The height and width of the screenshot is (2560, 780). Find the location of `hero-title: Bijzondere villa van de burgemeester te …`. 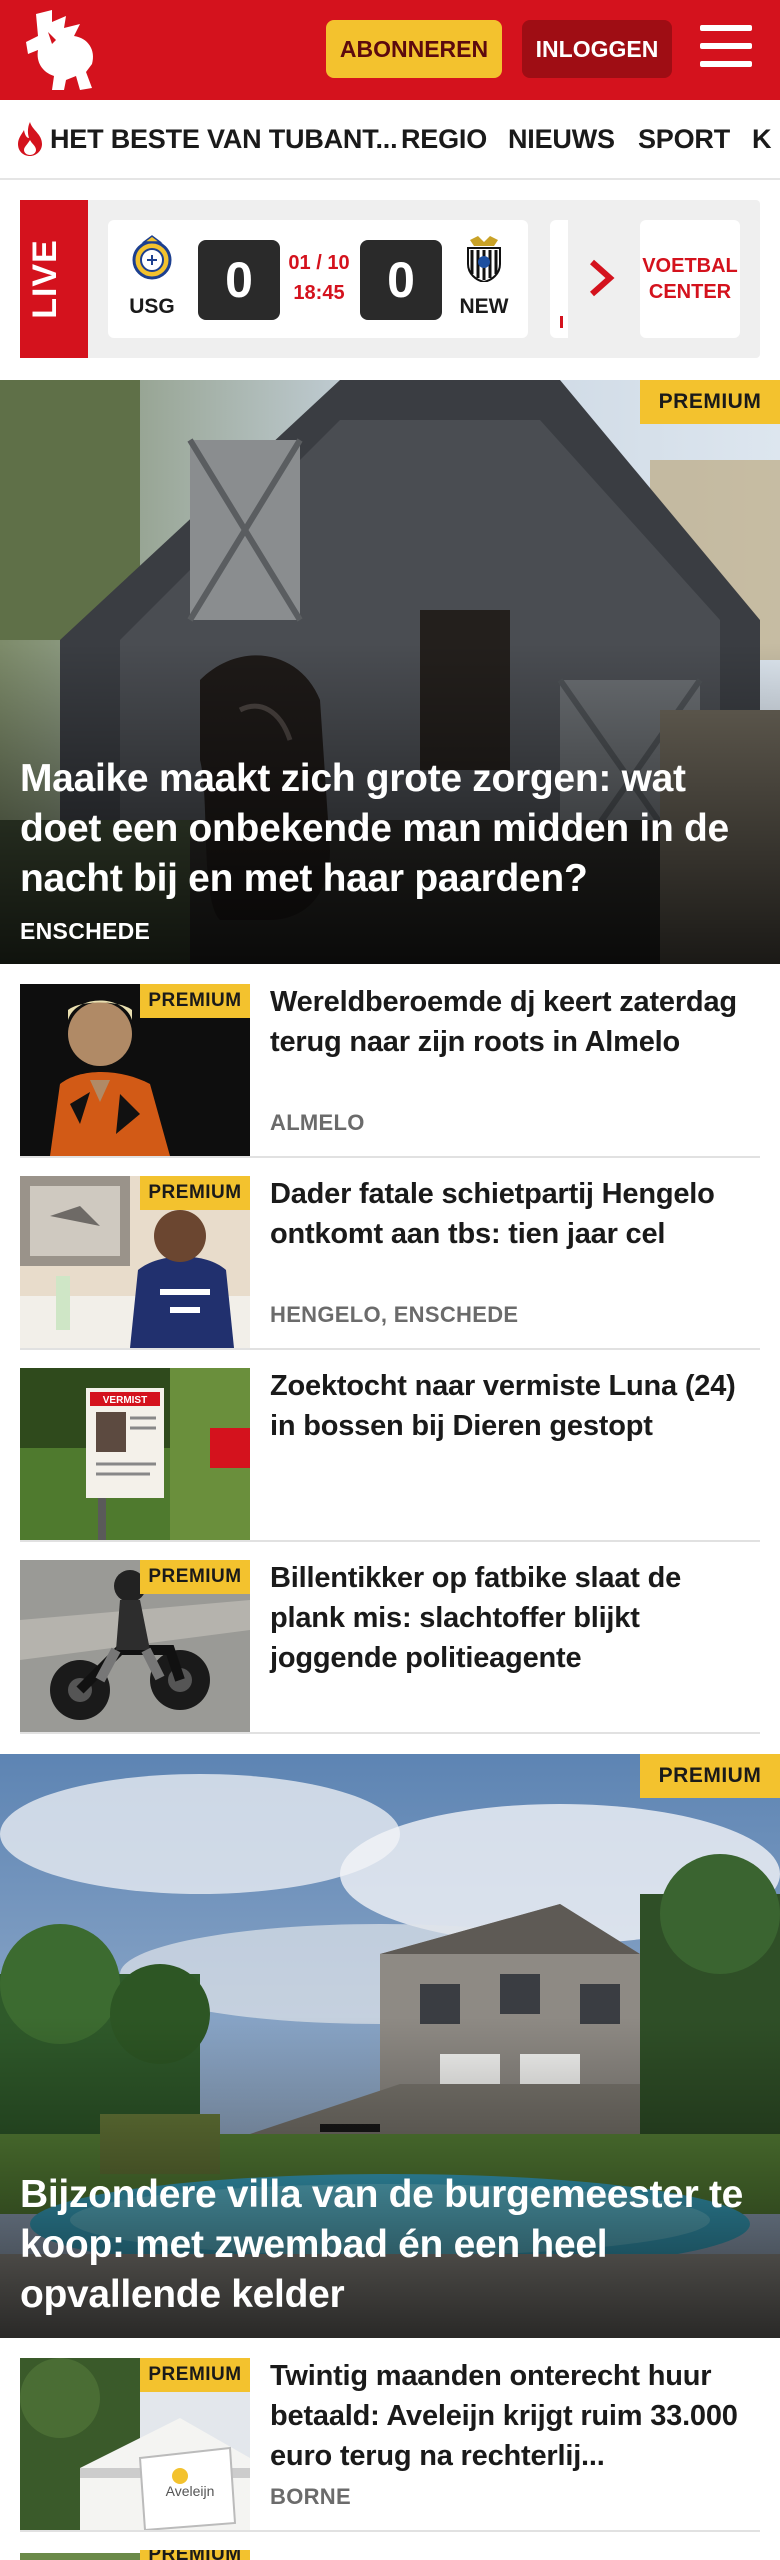

hero-title: Bijzondere villa van de burgemeester te … is located at coordinates (390, 2245).